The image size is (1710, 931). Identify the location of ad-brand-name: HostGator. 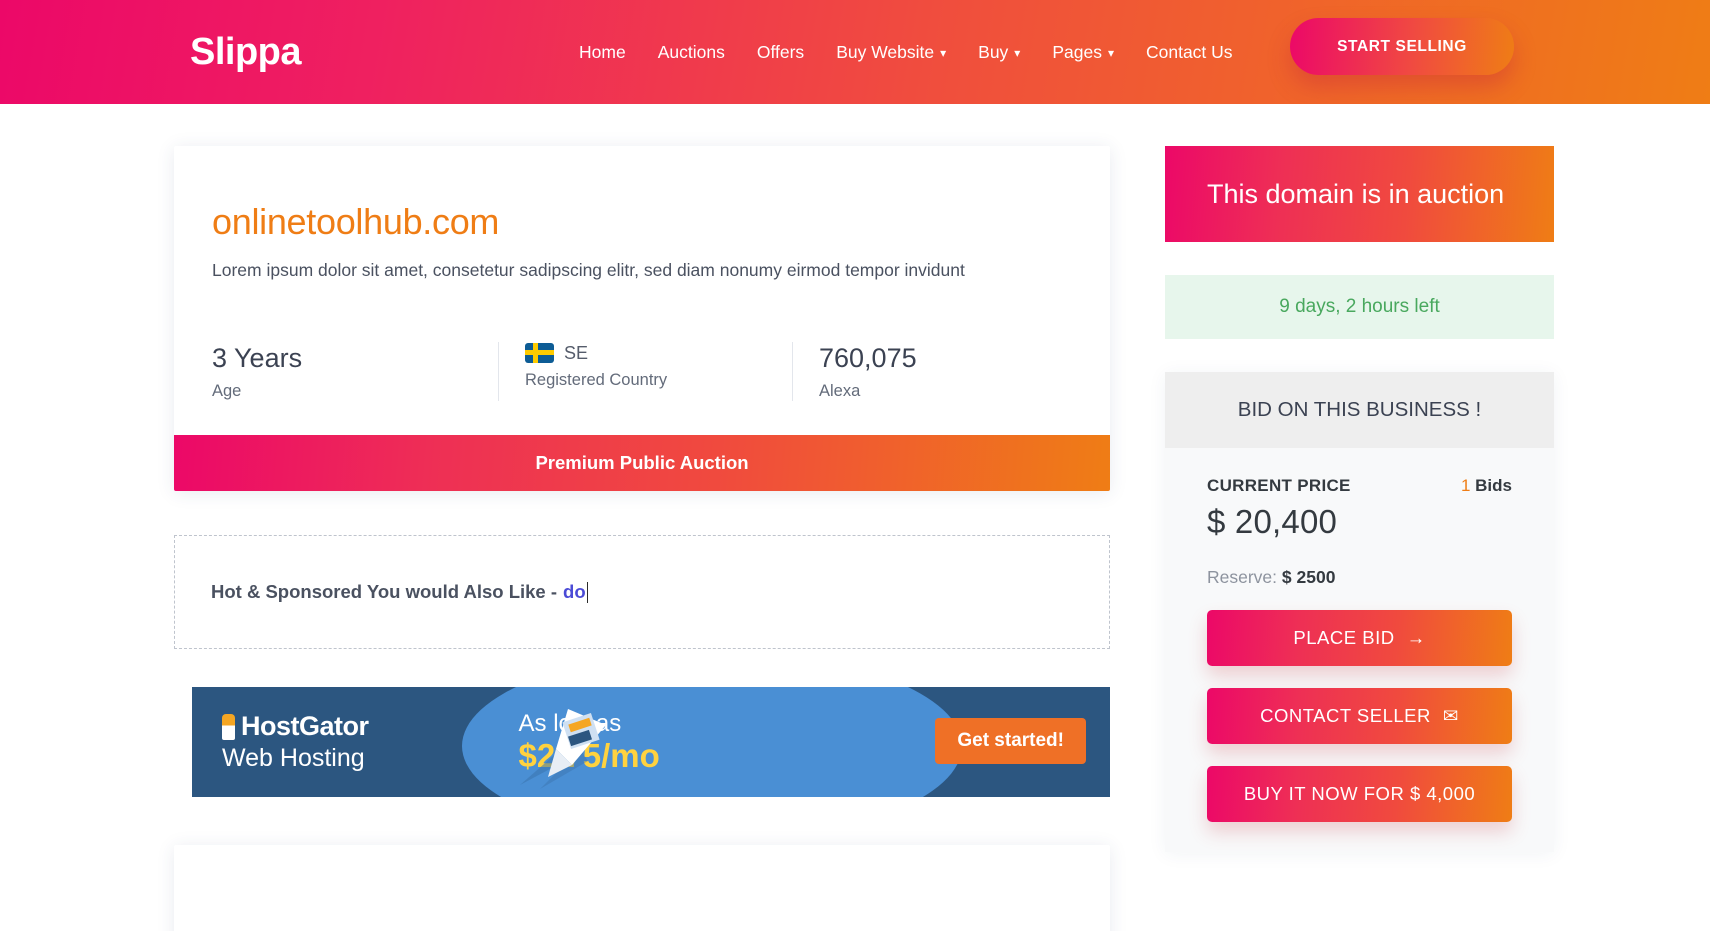
(305, 726).